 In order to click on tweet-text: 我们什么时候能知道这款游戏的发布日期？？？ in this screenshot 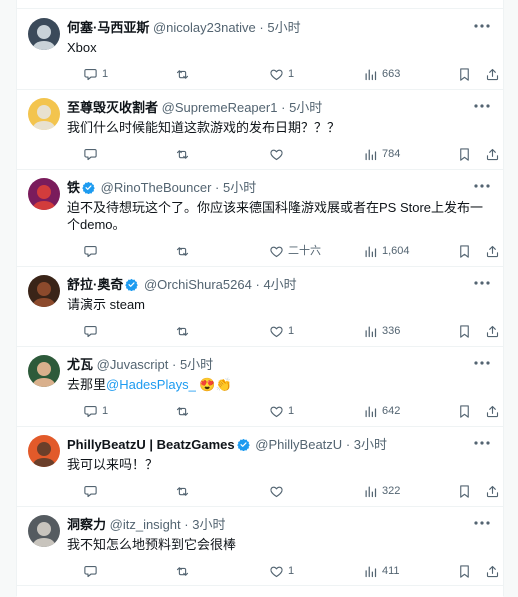, I will do `click(278, 127)`.